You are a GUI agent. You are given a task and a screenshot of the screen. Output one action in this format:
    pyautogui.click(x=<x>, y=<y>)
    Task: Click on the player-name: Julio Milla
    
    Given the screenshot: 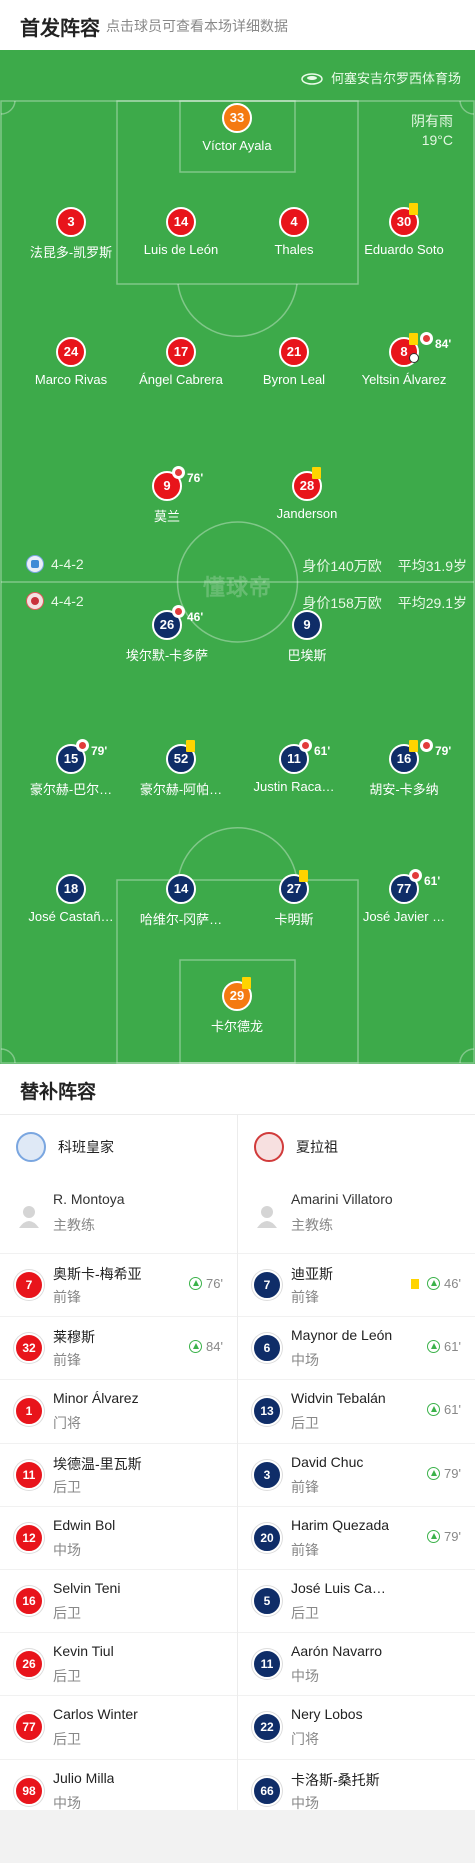 What is the action you would take?
    pyautogui.click(x=84, y=1777)
    